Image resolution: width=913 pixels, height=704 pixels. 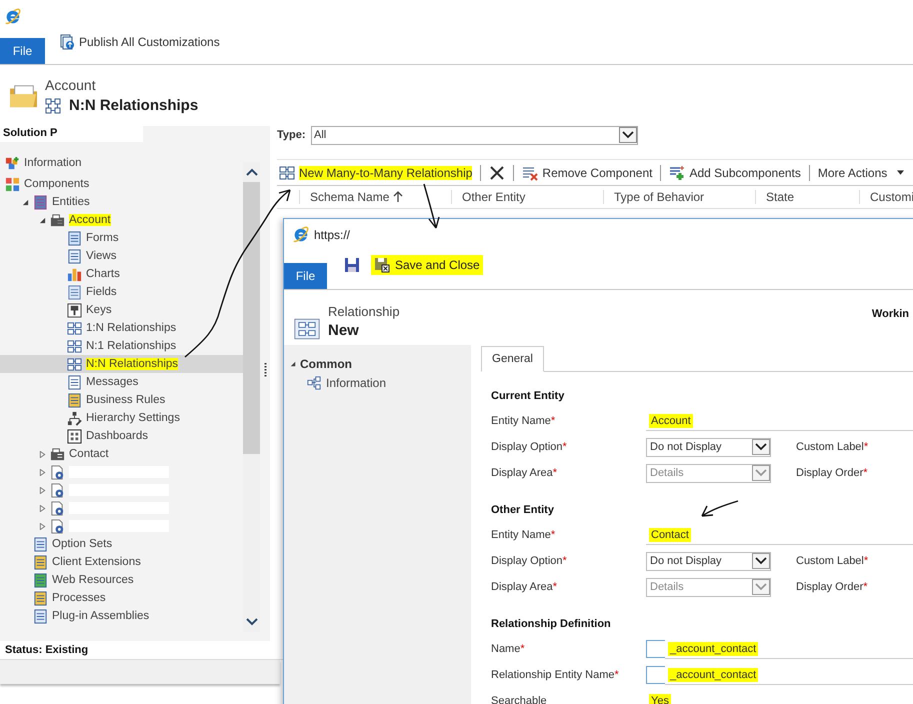 I want to click on section-title: Relationship Definition, so click(x=551, y=624).